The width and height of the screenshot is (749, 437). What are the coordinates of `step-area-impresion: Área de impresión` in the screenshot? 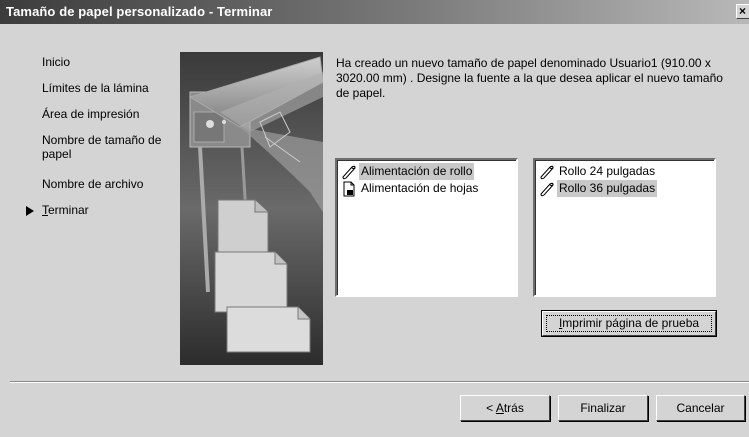 It's located at (91, 114).